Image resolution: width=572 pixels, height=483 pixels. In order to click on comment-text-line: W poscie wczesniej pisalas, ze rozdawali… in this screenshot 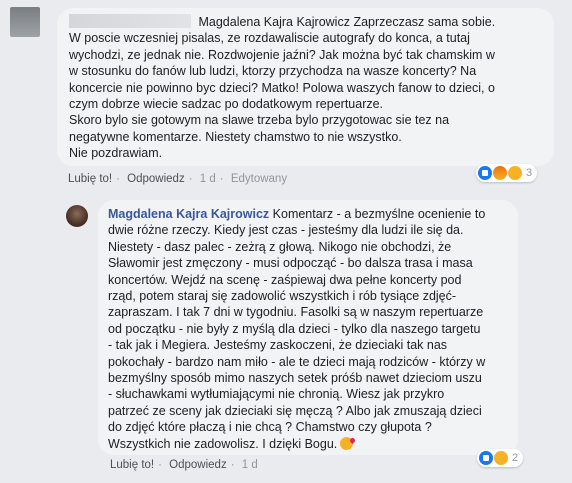, I will do `click(269, 38)`.